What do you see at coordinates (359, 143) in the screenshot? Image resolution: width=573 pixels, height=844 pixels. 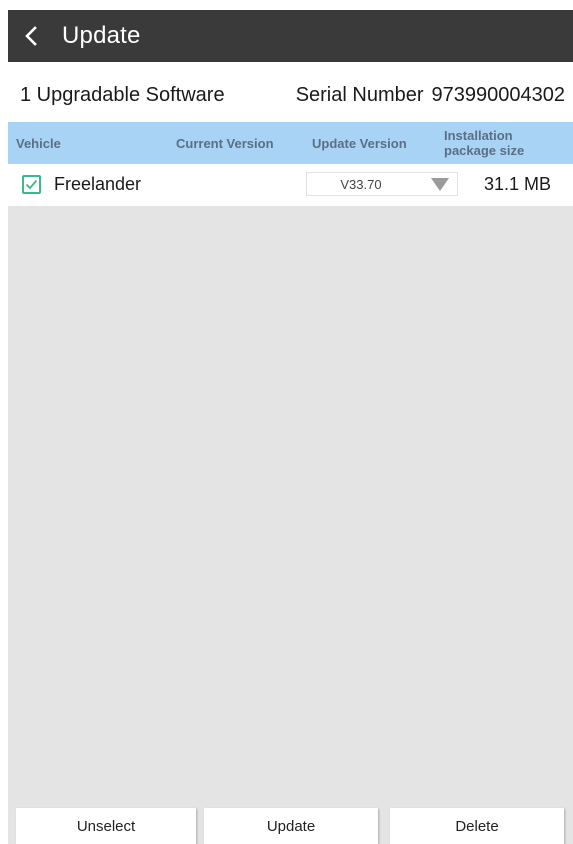 I see `column-header-update-version: Update Version` at bounding box center [359, 143].